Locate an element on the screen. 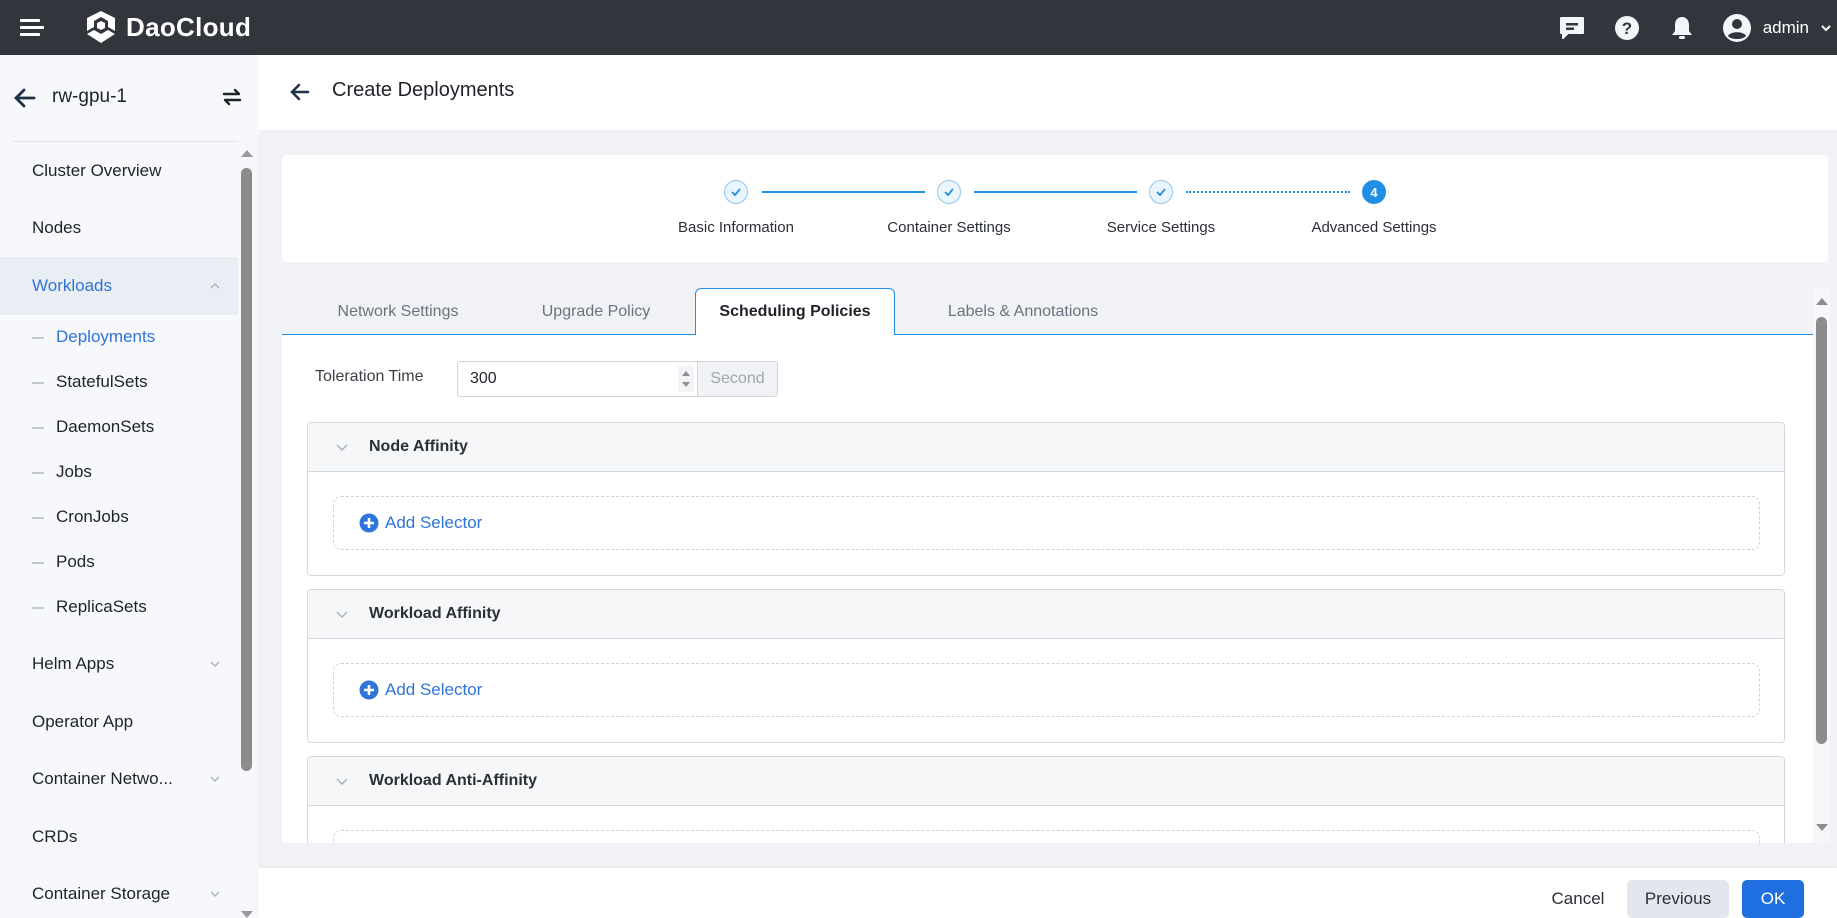 Image resolution: width=1837 pixels, height=918 pixels. ok-button: OK is located at coordinates (1773, 899).